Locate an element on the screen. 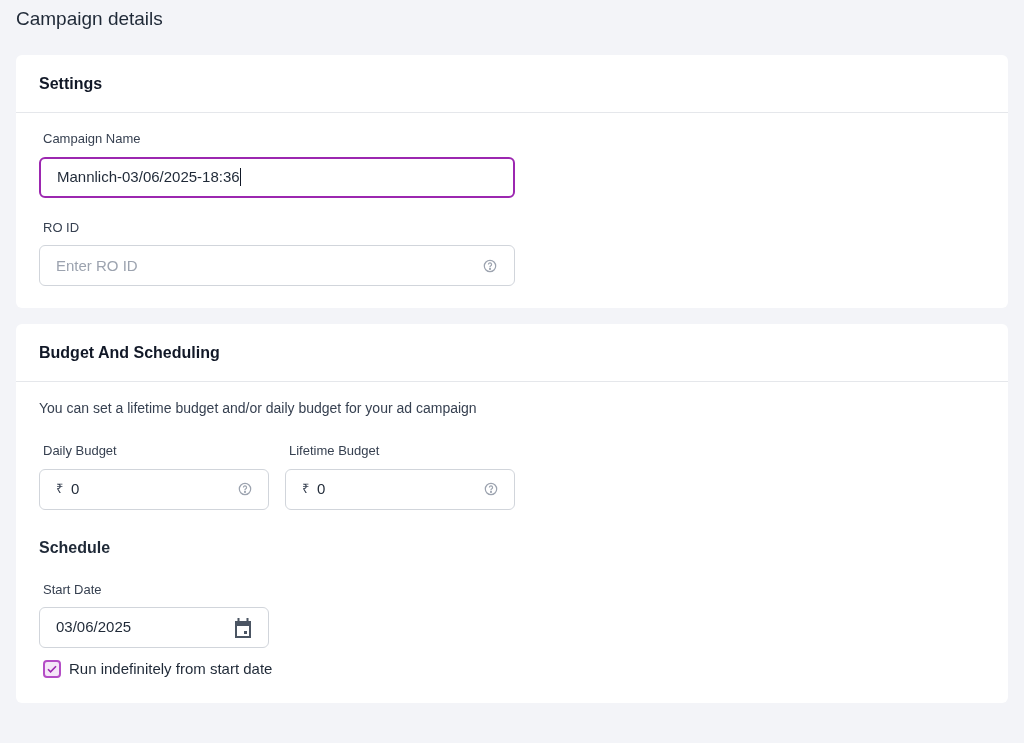  field-label: RO ID is located at coordinates (61, 227).